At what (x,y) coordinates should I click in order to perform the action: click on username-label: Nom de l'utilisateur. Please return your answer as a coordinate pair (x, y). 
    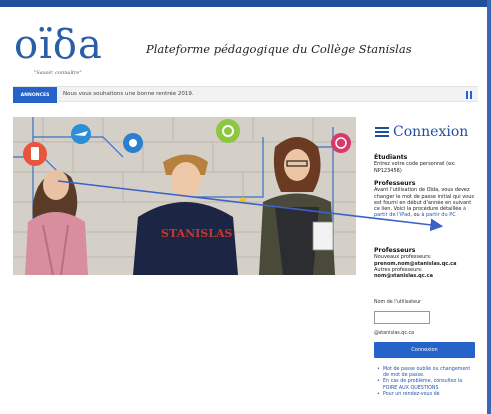
    Looking at the image, I should click on (398, 302).